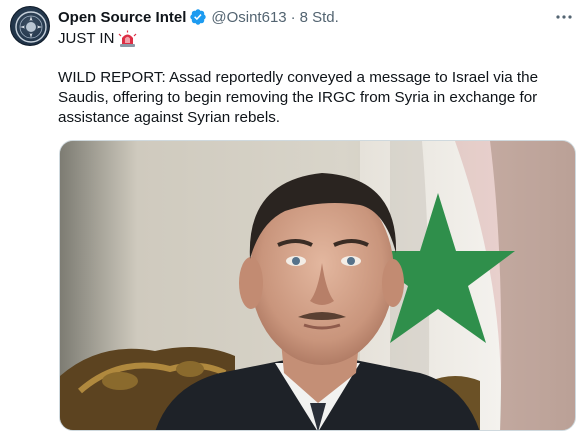  Describe the element at coordinates (319, 17) in the screenshot. I see `timestamp: 8 Std.` at that location.